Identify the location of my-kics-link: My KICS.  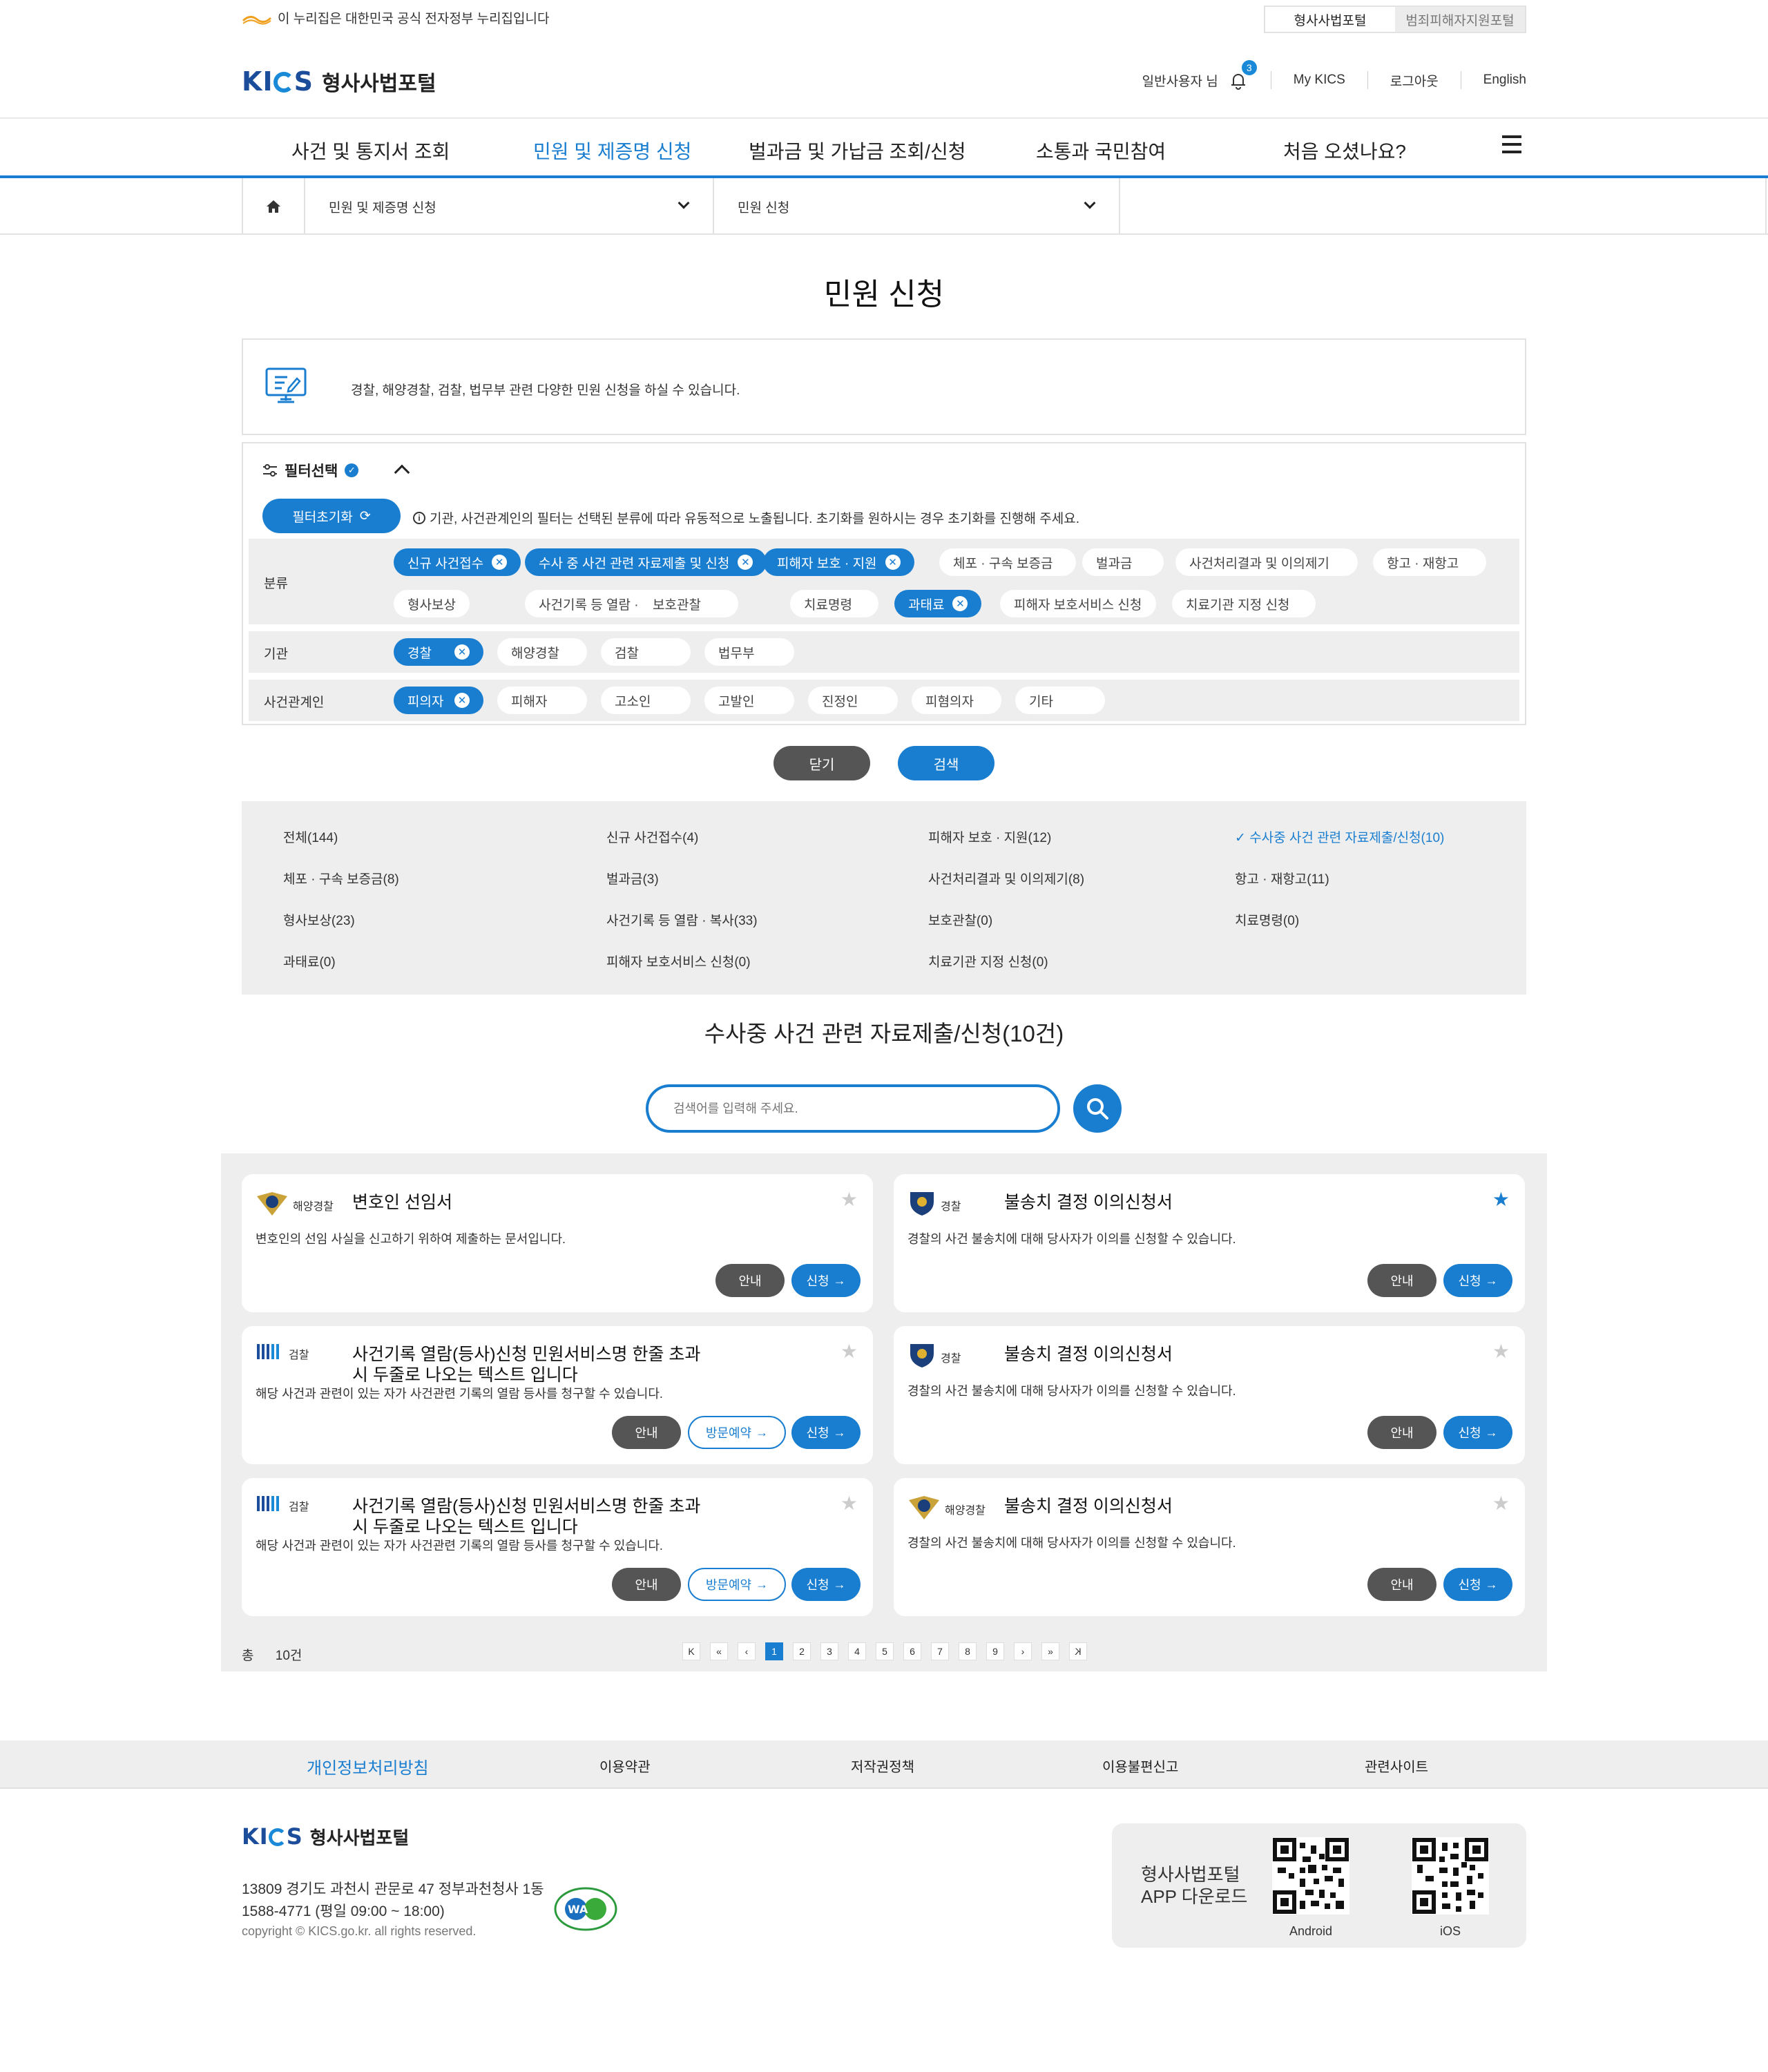
(1319, 80).